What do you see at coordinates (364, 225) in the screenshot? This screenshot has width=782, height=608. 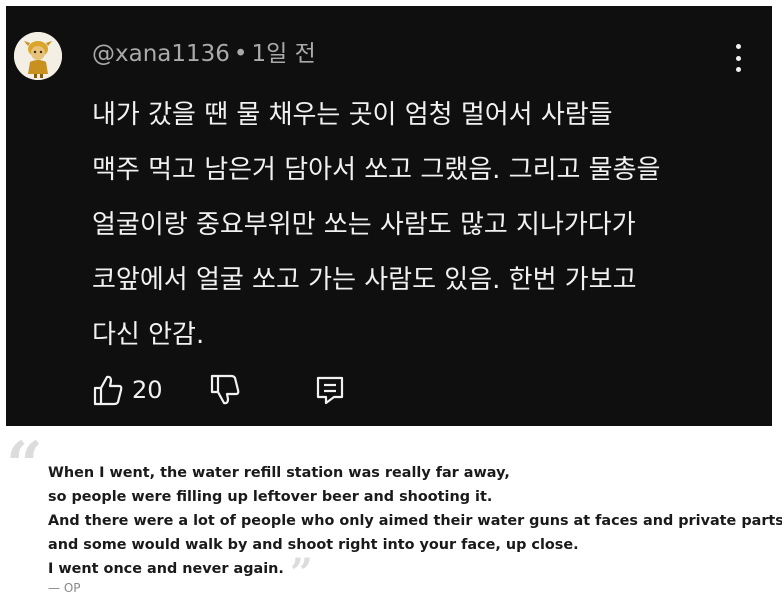 I see `comment-line: 얼굴이랑 중요부위만 쏘는 사람도 많고 지나가다가` at bounding box center [364, 225].